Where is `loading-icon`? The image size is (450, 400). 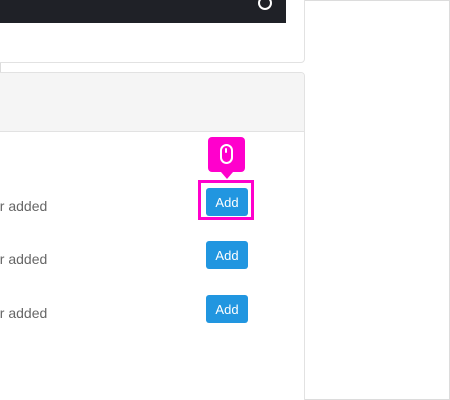 loading-icon is located at coordinates (265, 5).